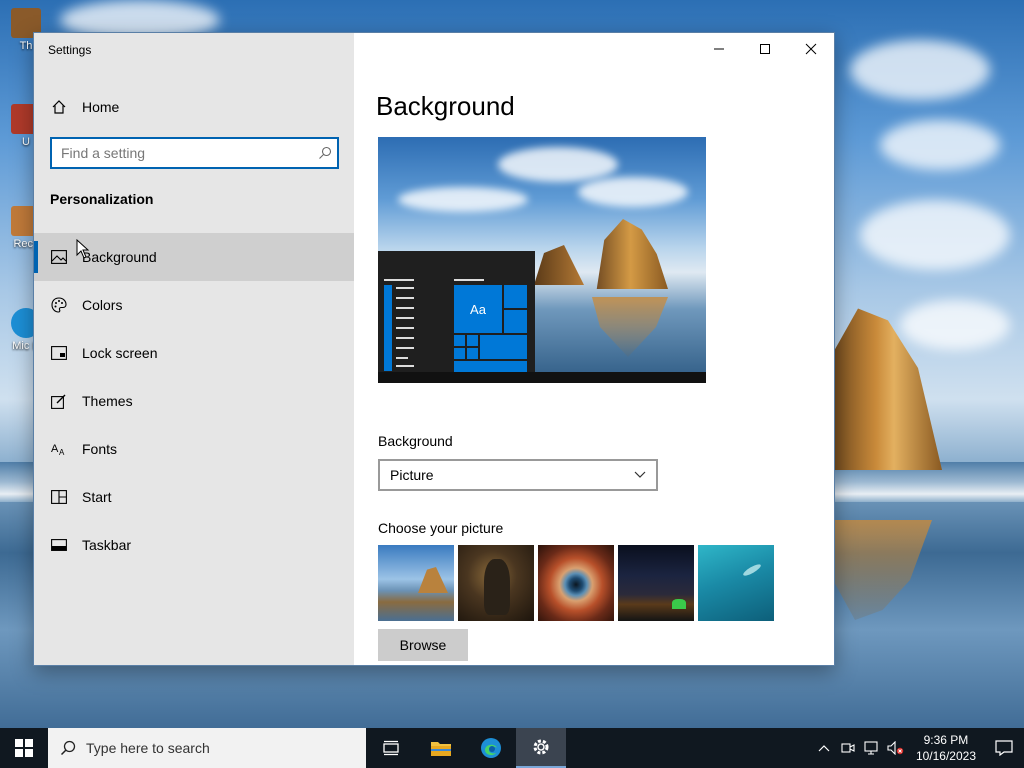 The width and height of the screenshot is (1024, 768). I want to click on clock-date: 10/16/2023, so click(945, 756).